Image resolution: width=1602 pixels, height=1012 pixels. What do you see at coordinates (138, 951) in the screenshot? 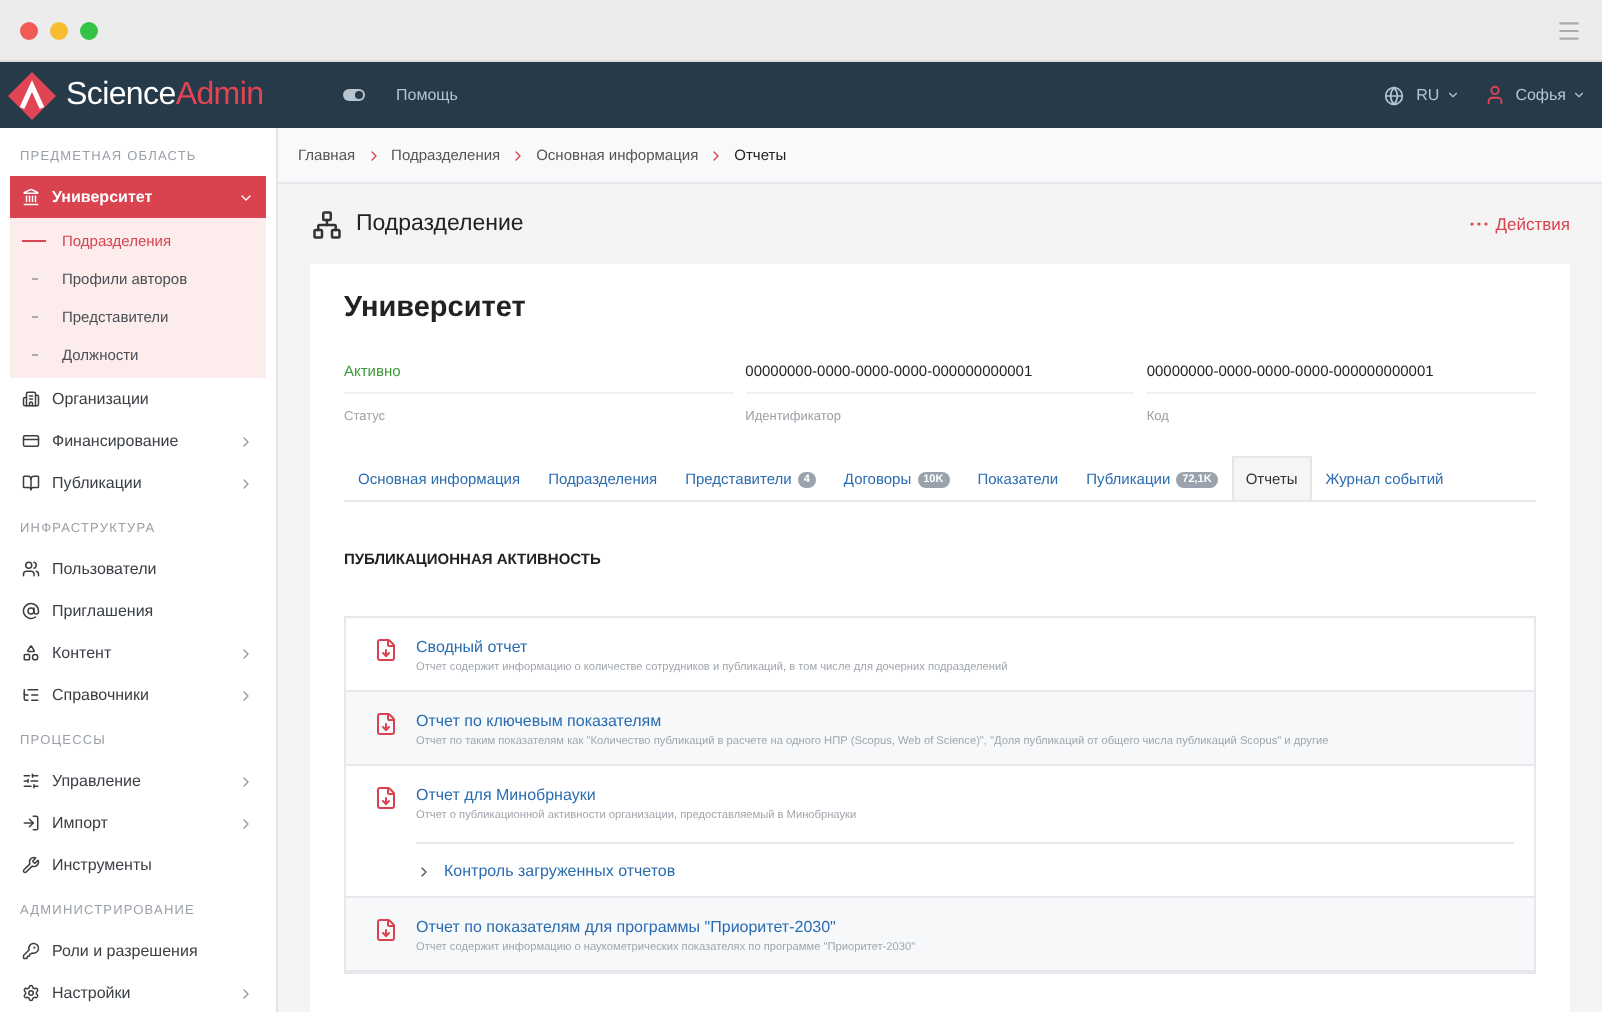
I see `sidebar-item: Роли и разрешения` at bounding box center [138, 951].